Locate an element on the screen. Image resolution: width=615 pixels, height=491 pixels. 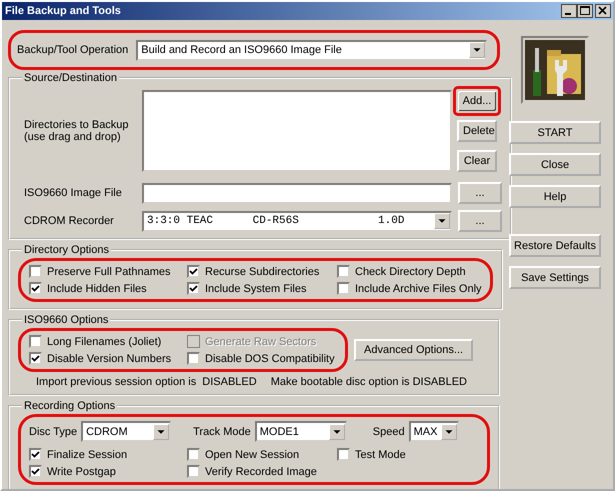
recorder-dropdown: 3:3:0 TEAC CD-R56S 1.0D is located at coordinates (297, 221).